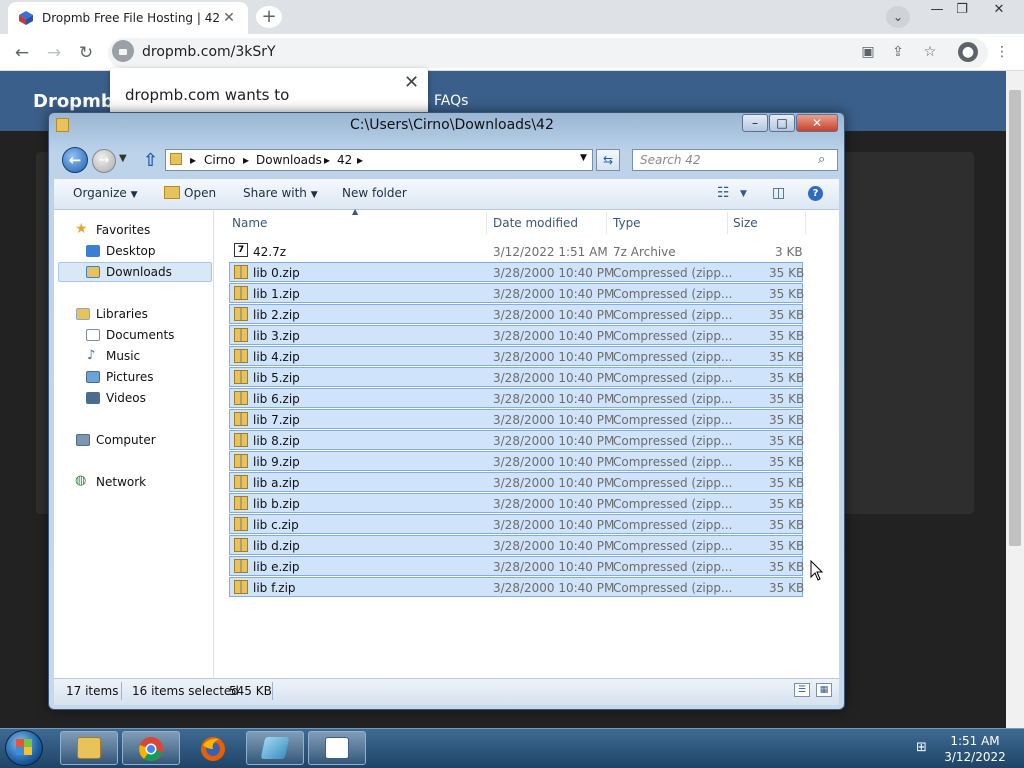 The width and height of the screenshot is (1024, 768). I want to click on column-header-type: Type, so click(627, 223).